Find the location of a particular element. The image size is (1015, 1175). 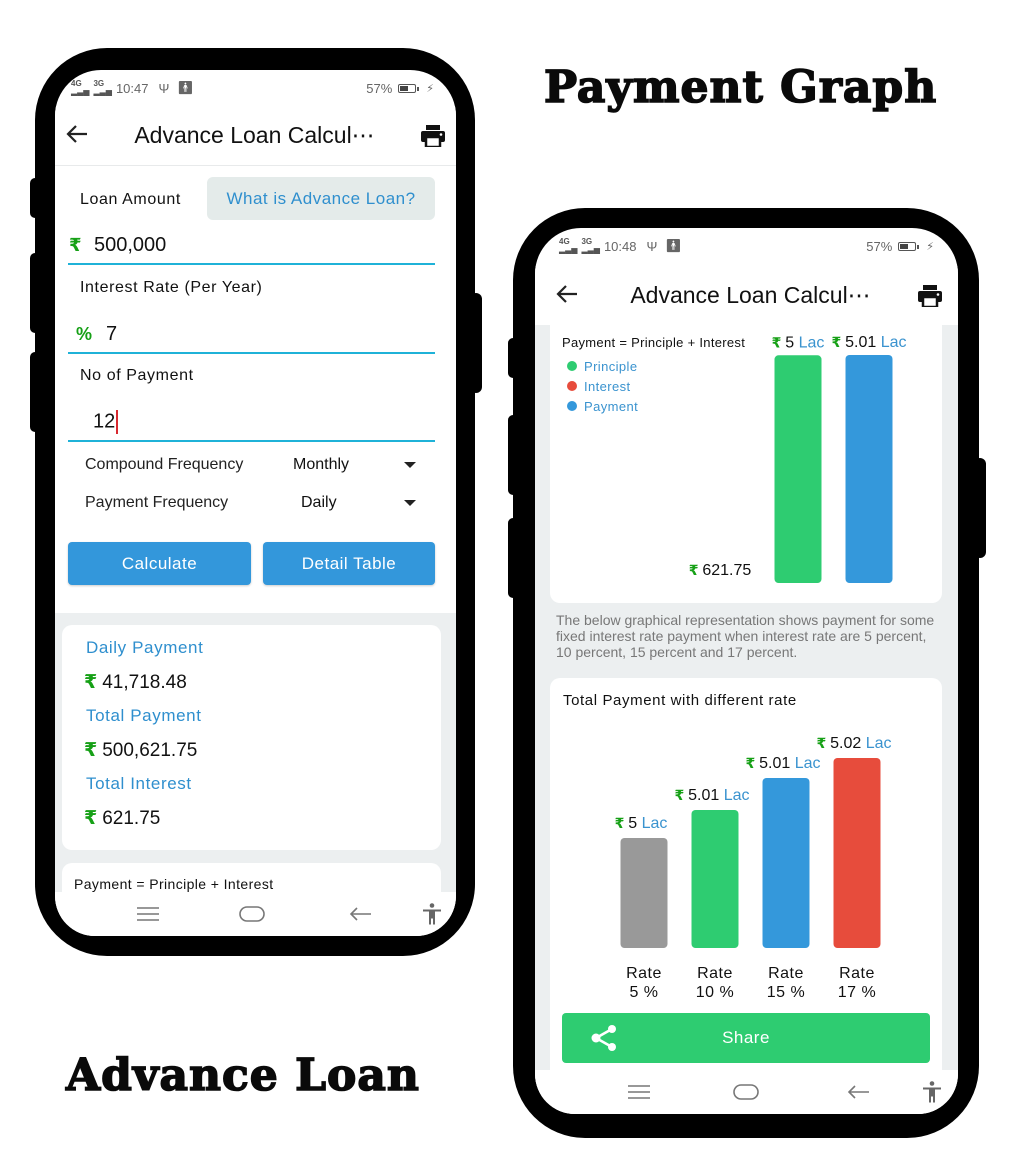

loan-amount-field: ₹ 500,000 is located at coordinates (251, 246).